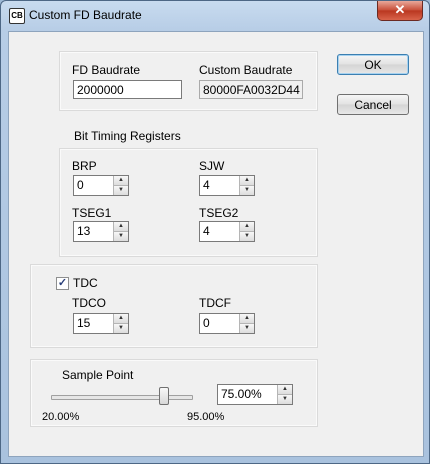 The width and height of the screenshot is (430, 464). I want to click on fd-baudrate-label: FD Baudrate, so click(106, 70).